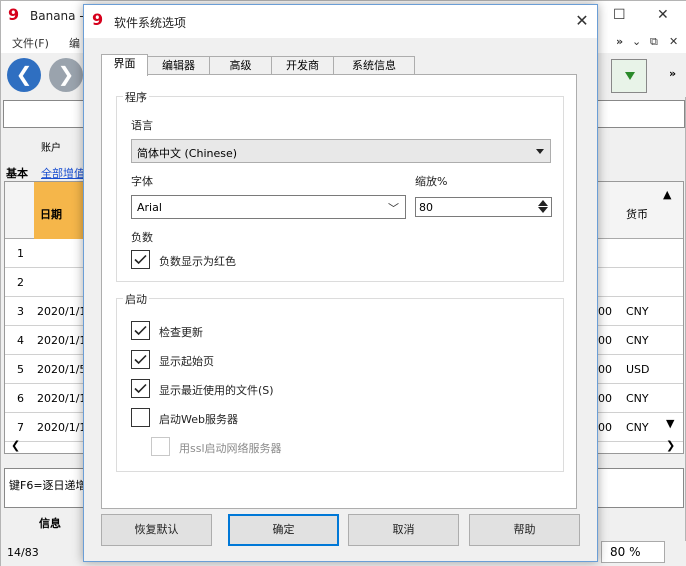 This screenshot has height=566, width=686. I want to click on checkbox-unchecked-icon, so click(140, 417).